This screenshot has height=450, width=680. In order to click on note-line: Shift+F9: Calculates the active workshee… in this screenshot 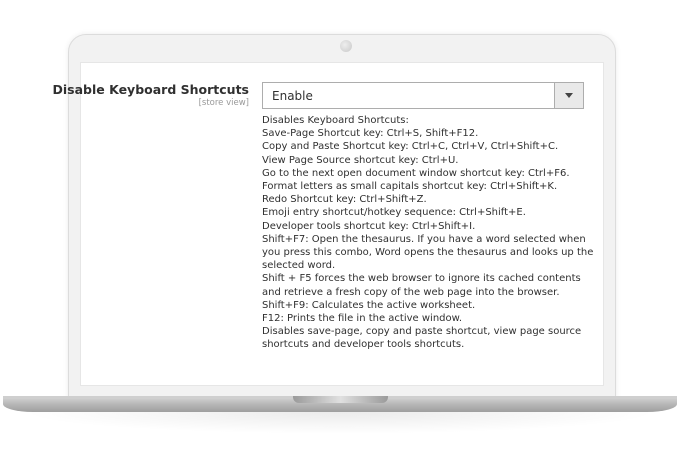, I will do `click(369, 305)`.